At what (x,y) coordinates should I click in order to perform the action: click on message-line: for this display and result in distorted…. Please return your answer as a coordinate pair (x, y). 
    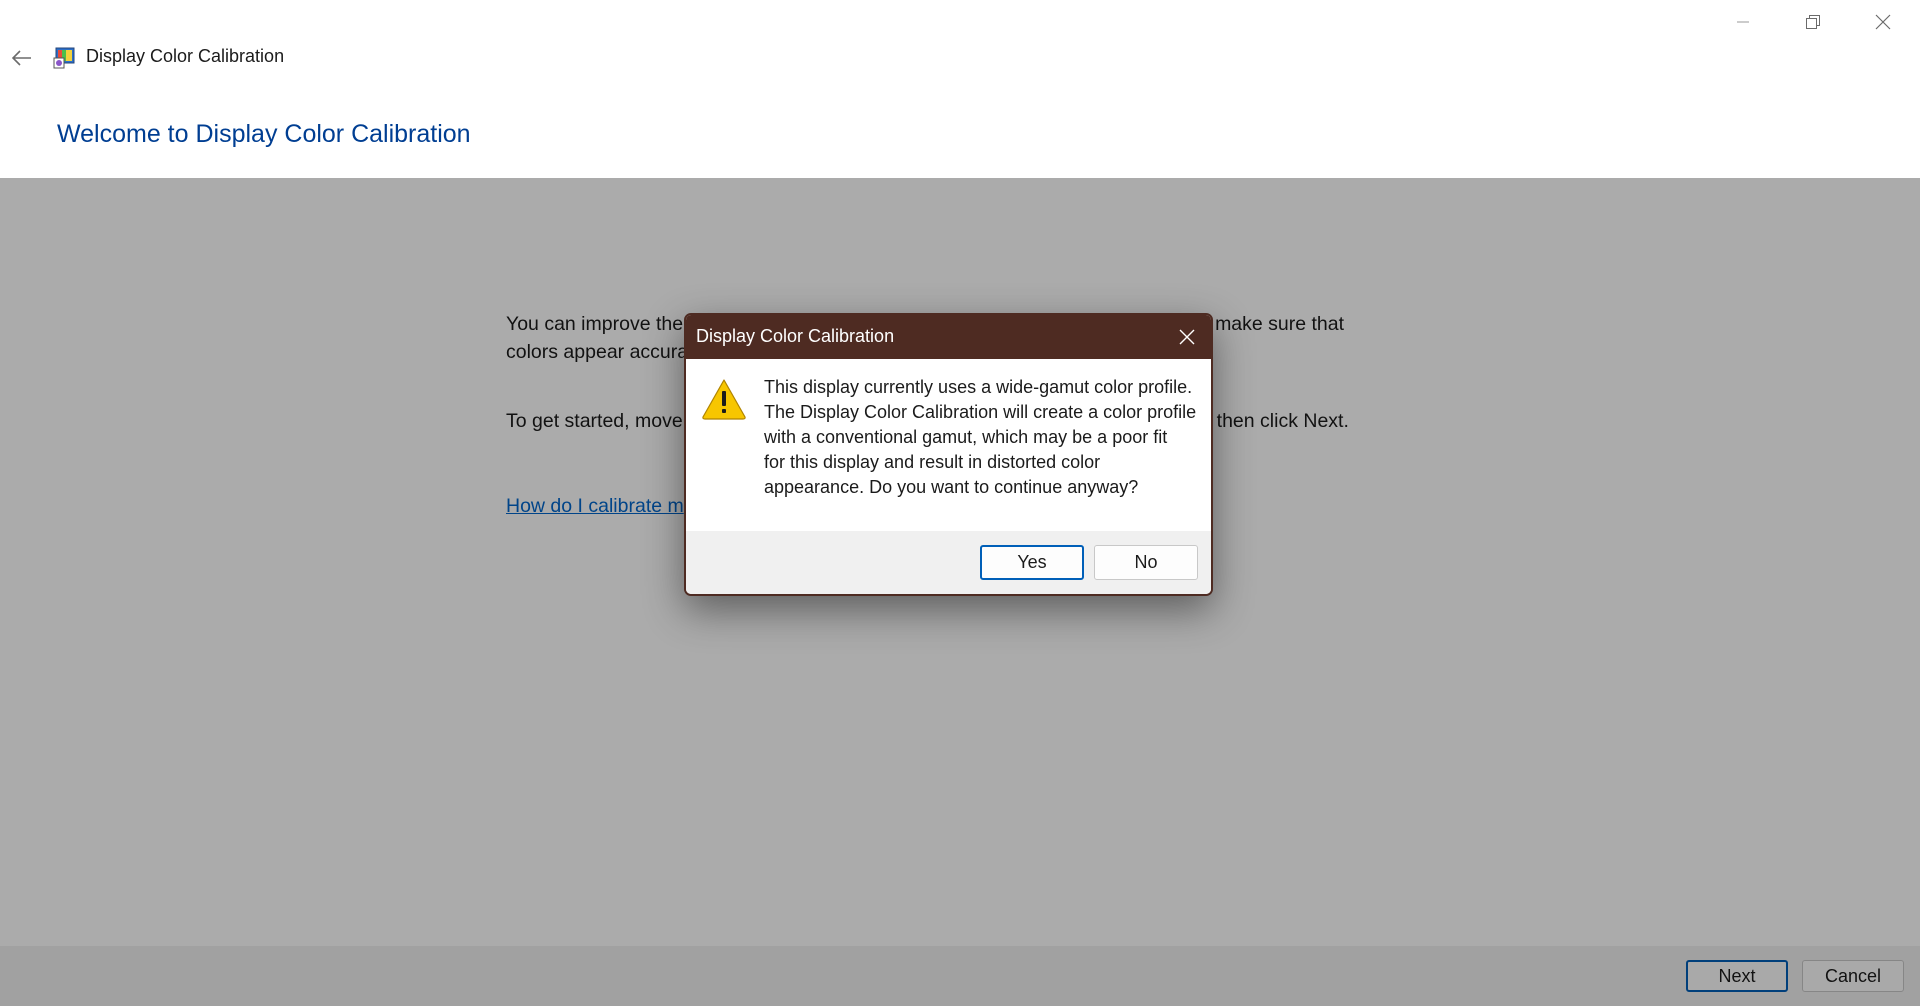
    Looking at the image, I should click on (932, 462).